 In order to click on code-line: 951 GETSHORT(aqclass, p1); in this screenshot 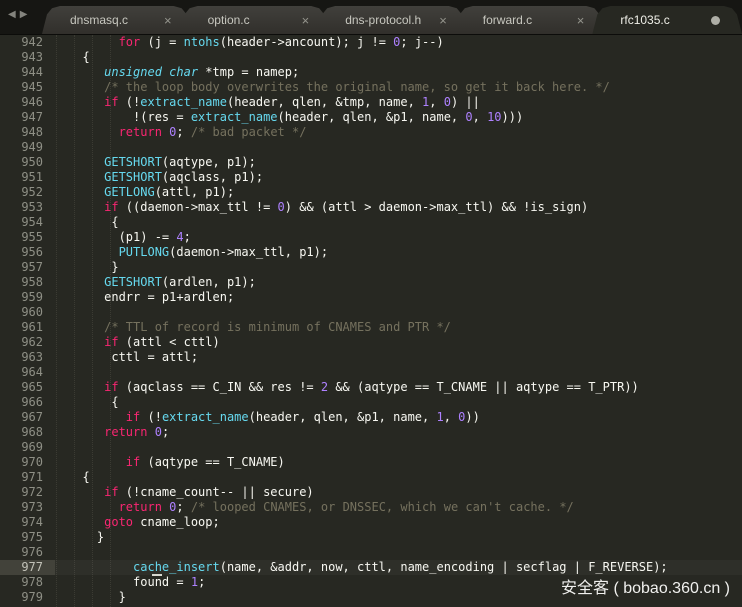, I will do `click(371, 177)`.